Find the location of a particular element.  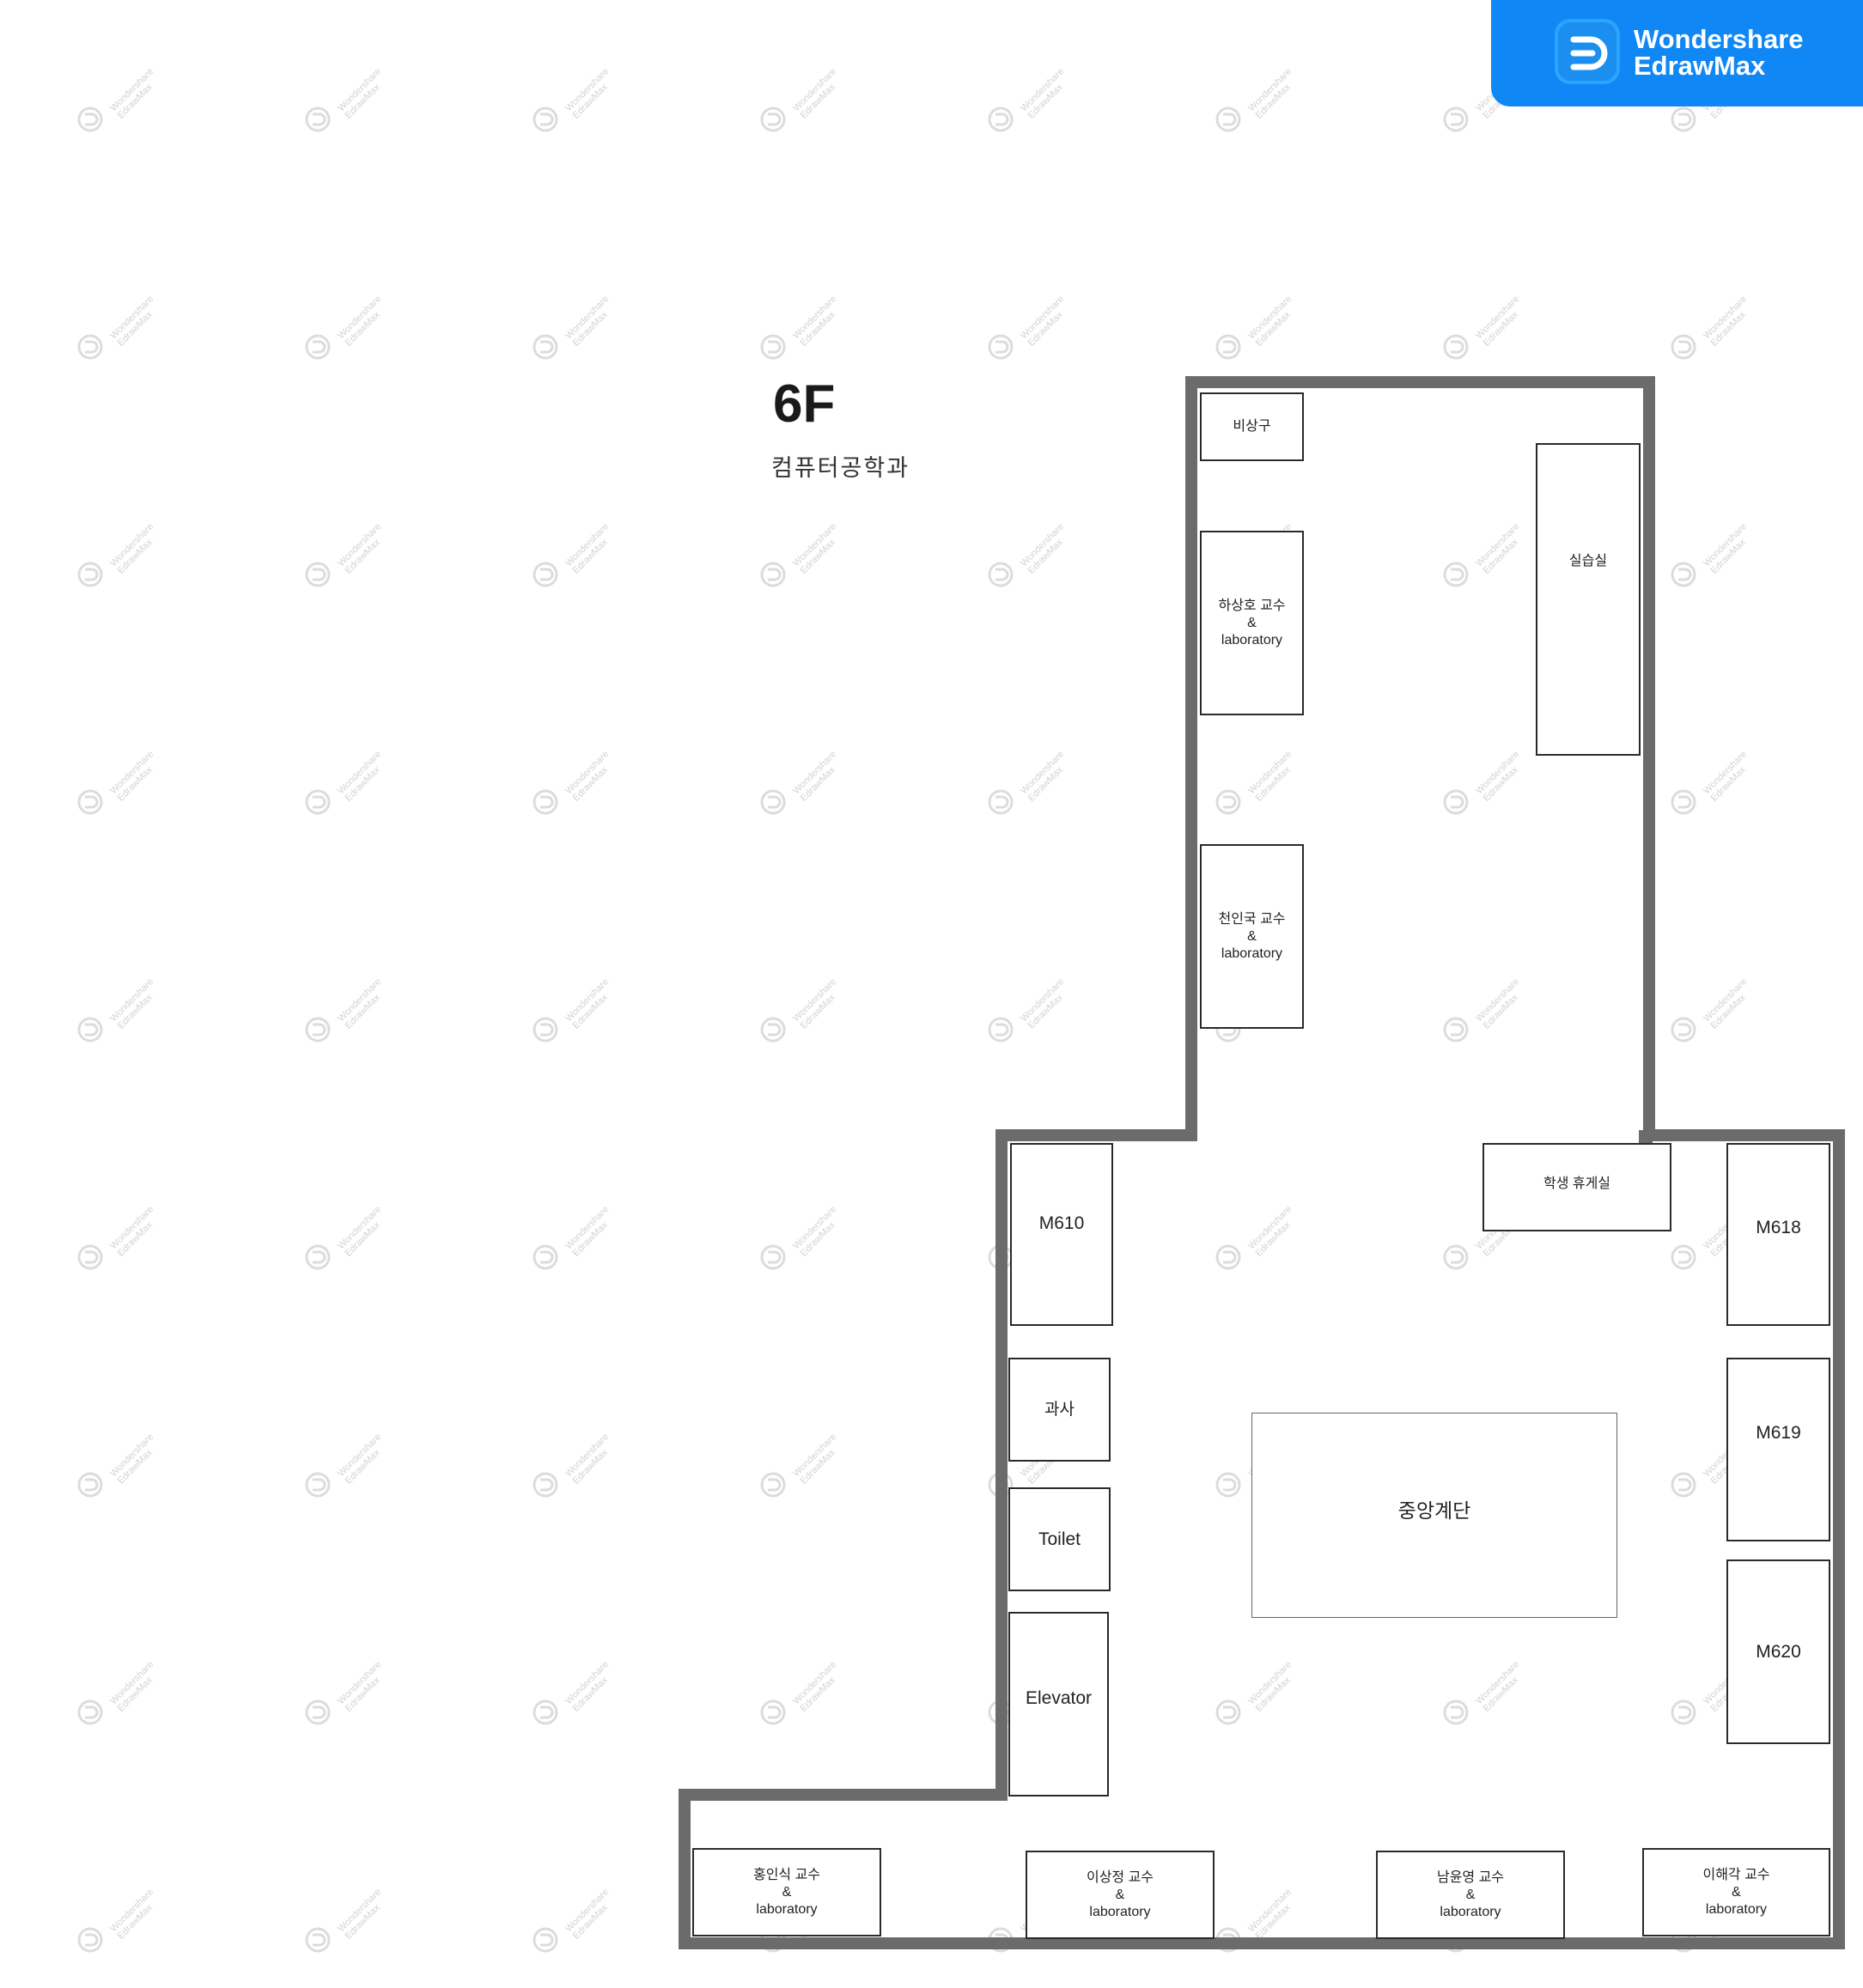

room-cheon-lab: 천인국 교수 & laboratory is located at coordinates (1252, 936).